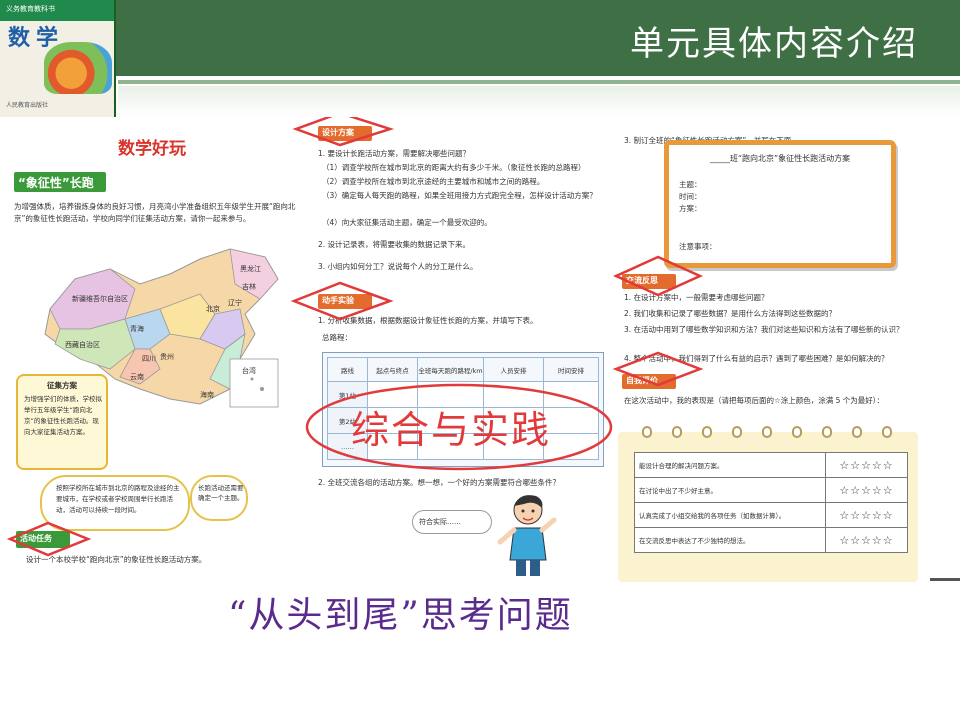  What do you see at coordinates (337, 337) in the screenshot?
I see `practice-item: 总路程：` at bounding box center [337, 337].